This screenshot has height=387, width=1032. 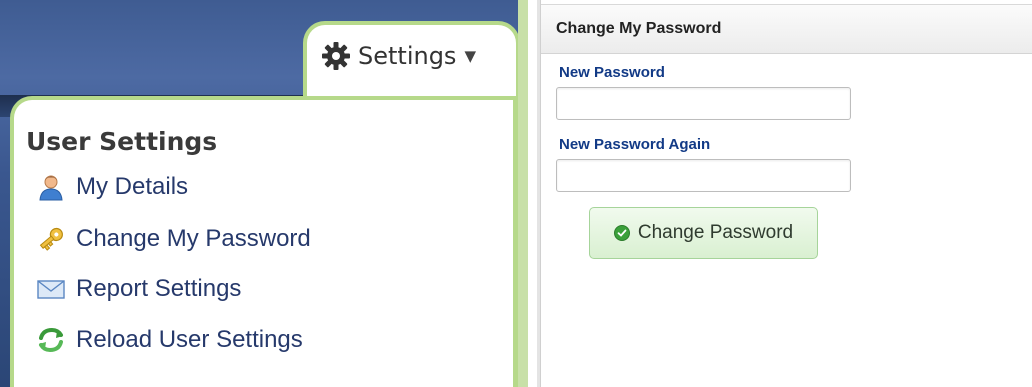 What do you see at coordinates (639, 28) in the screenshot?
I see `form-title: Change My Password` at bounding box center [639, 28].